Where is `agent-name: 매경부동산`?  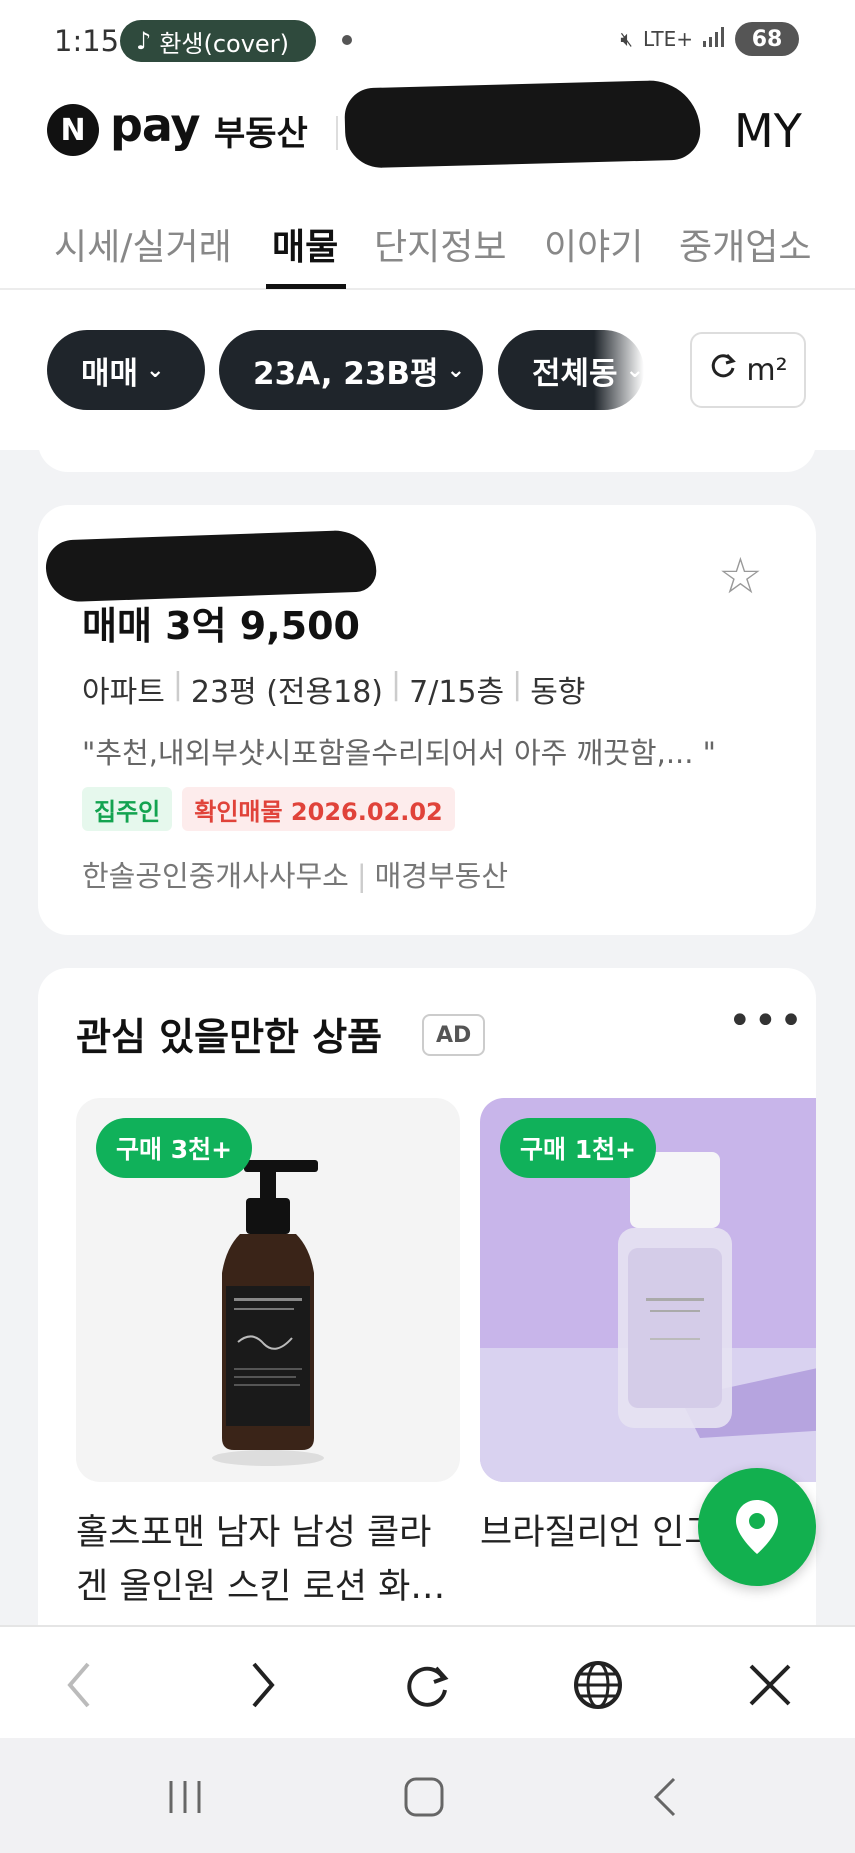 agent-name: 매경부동산 is located at coordinates (441, 876).